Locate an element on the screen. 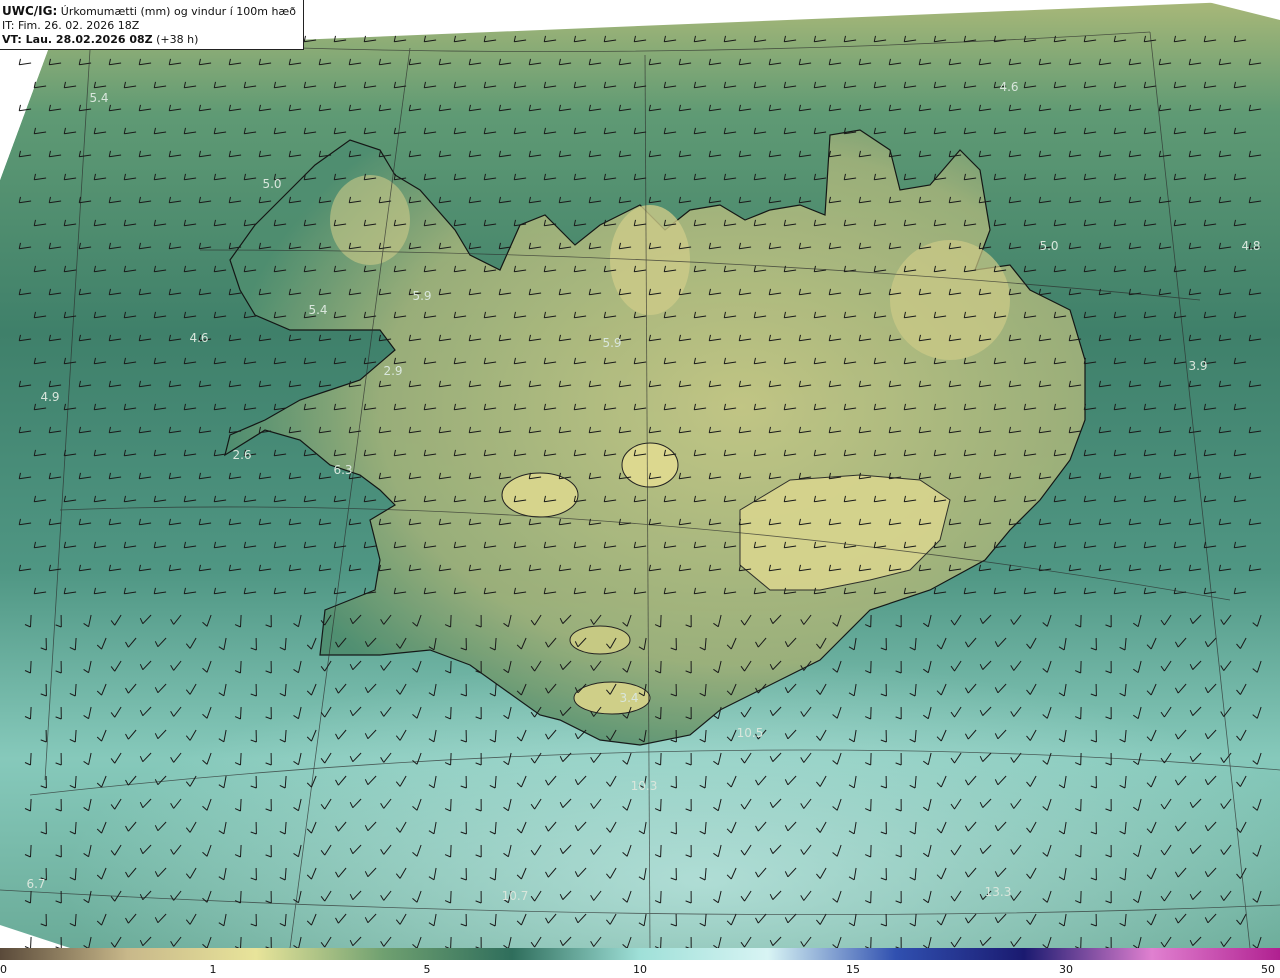 The width and height of the screenshot is (1280, 978). map-value-label: 6.7 is located at coordinates (35, 884).